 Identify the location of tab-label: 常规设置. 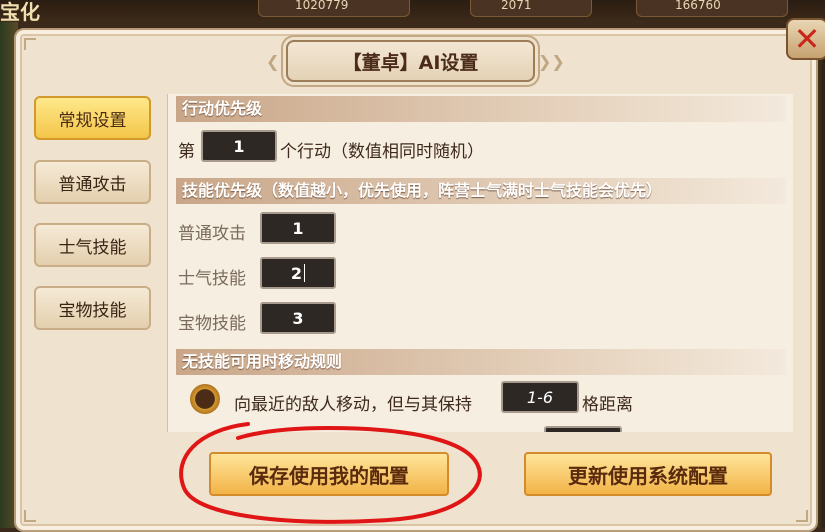
(92, 120).